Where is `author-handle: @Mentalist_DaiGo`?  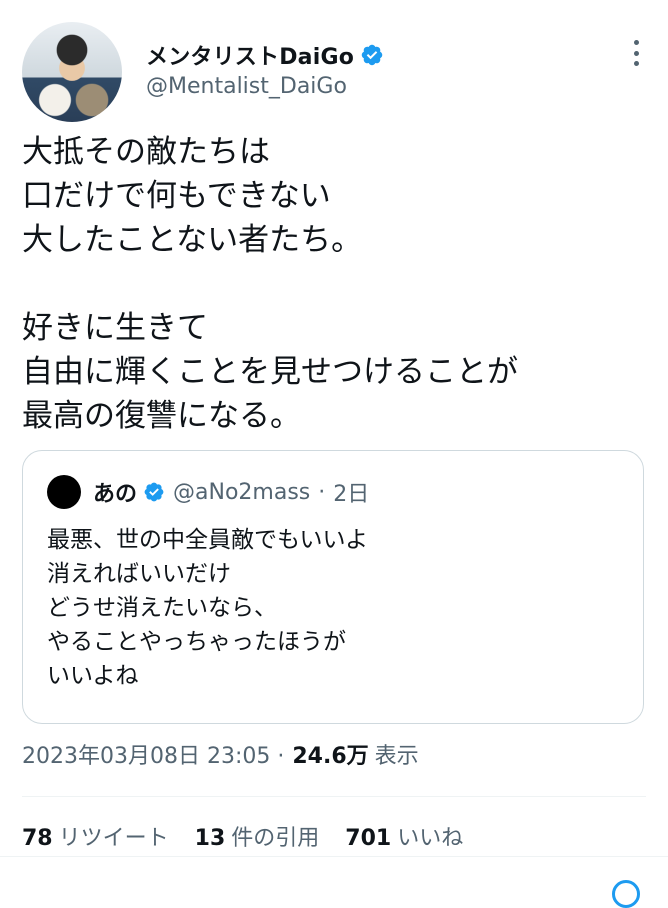
author-handle: @Mentalist_DaiGo is located at coordinates (246, 86).